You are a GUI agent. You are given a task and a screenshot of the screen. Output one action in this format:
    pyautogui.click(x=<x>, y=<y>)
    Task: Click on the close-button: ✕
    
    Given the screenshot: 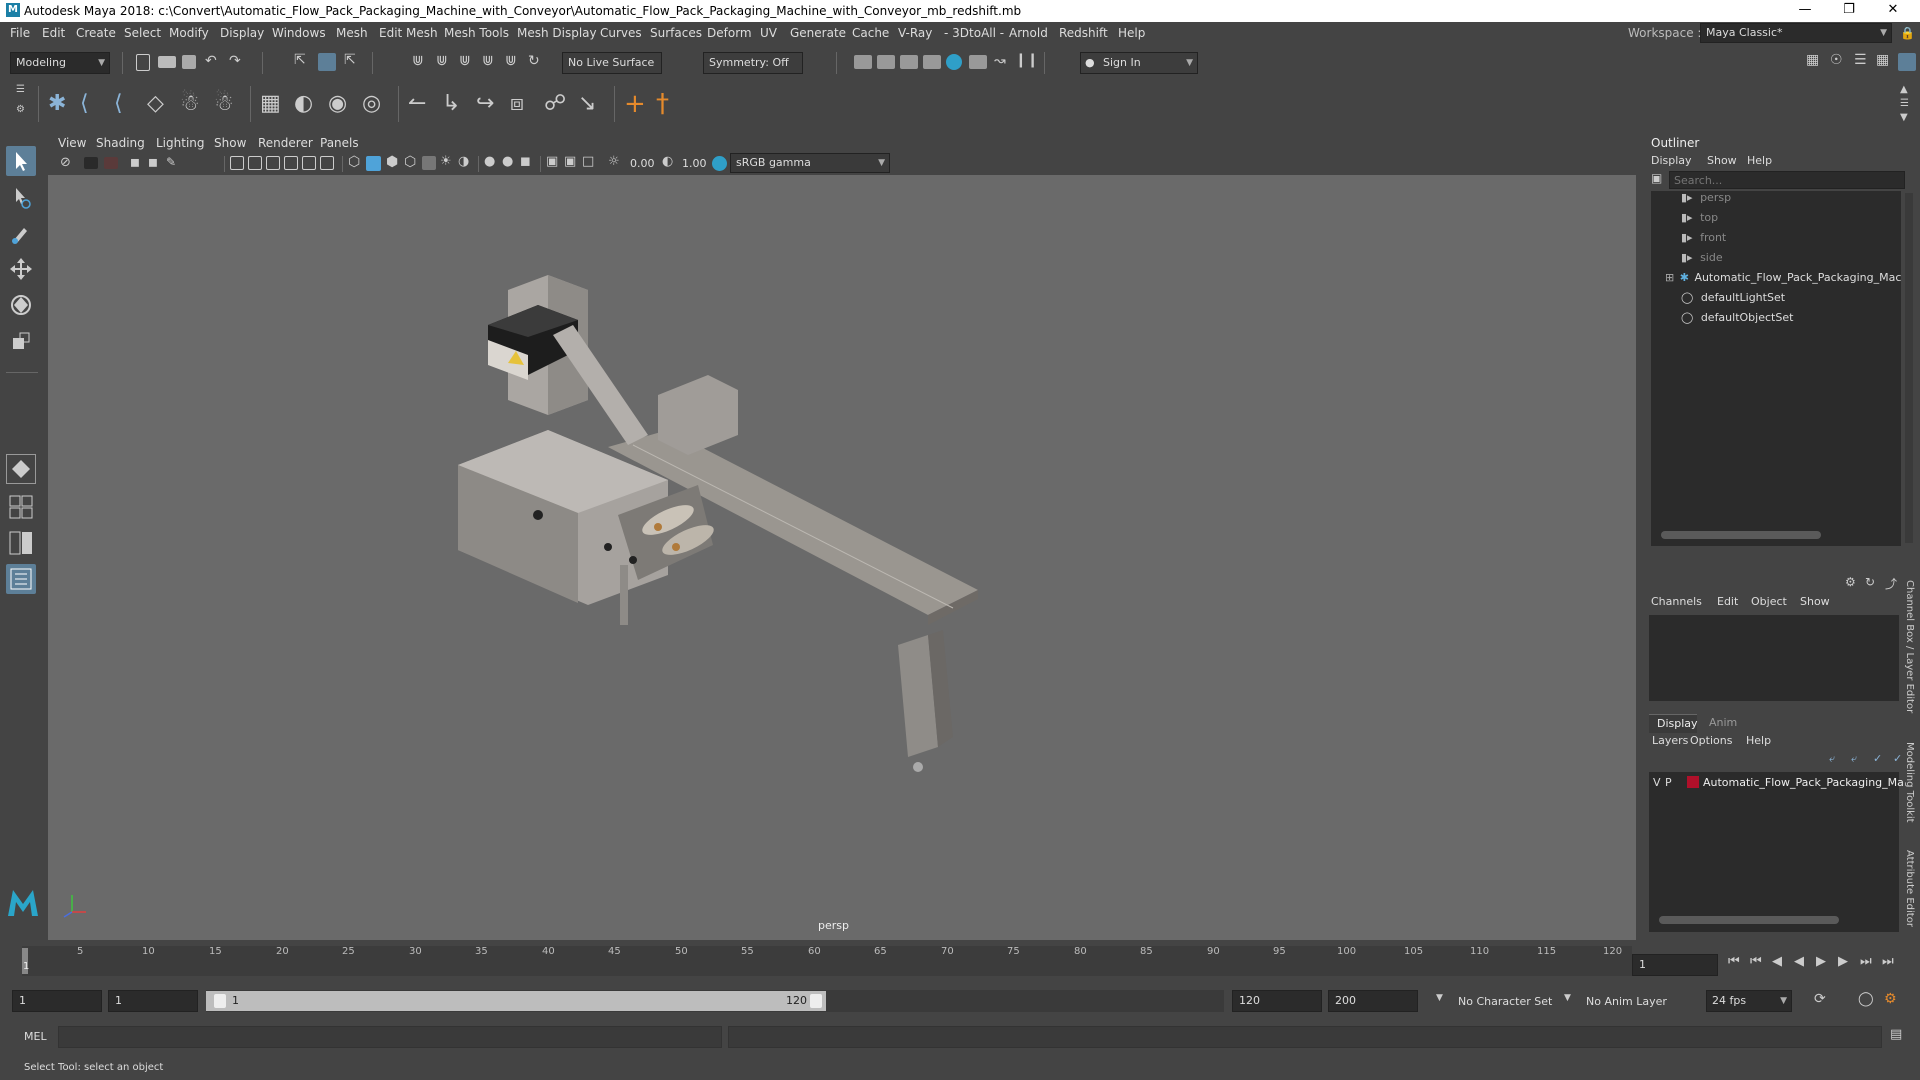 What is the action you would take?
    pyautogui.click(x=1893, y=9)
    